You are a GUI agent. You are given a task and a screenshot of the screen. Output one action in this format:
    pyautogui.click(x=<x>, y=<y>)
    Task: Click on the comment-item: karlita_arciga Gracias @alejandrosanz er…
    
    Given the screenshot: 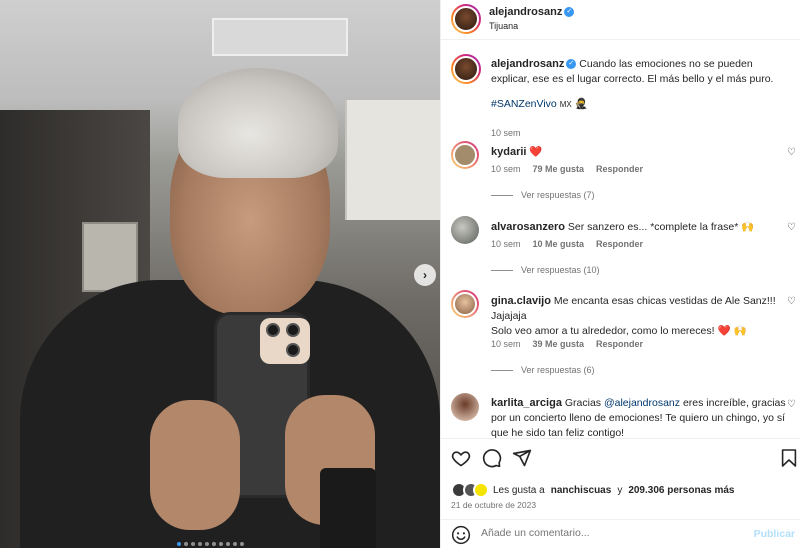 What is the action you would take?
    pyautogui.click(x=623, y=415)
    